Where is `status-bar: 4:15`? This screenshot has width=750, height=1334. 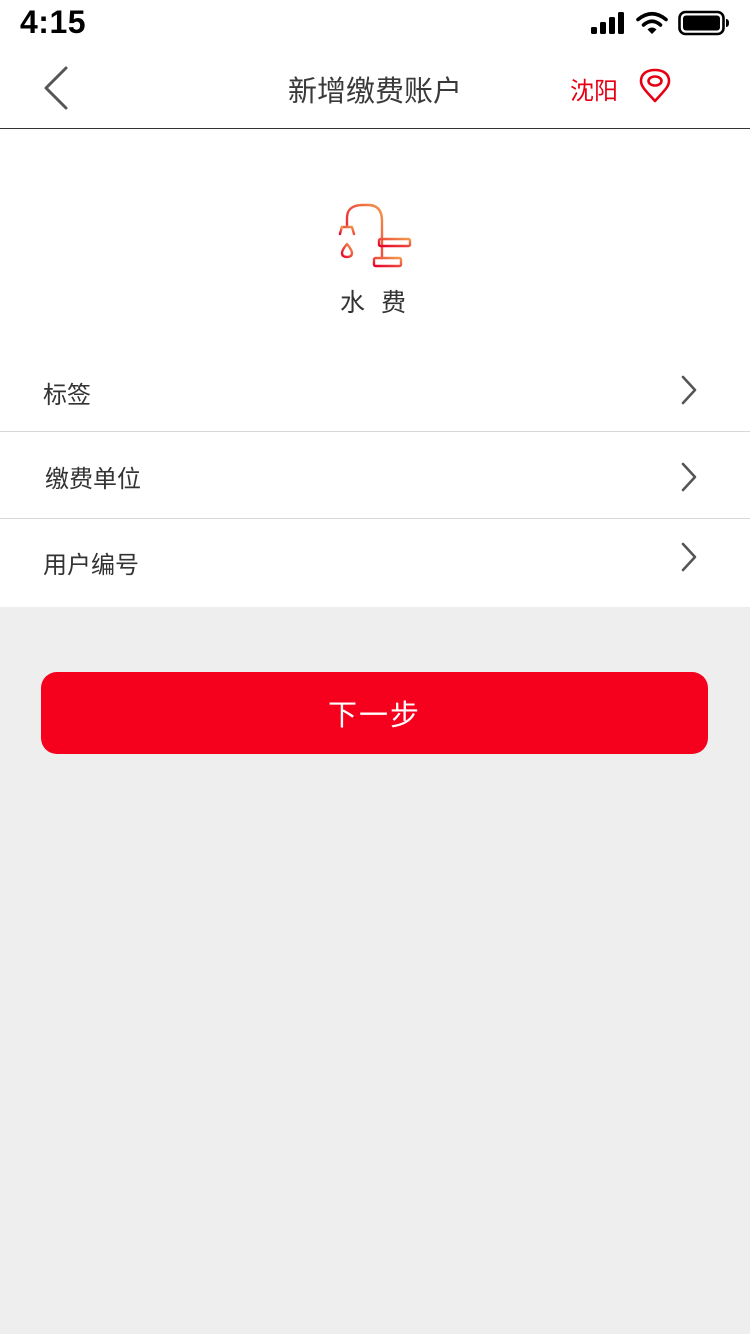 status-bar: 4:15 is located at coordinates (375, 24).